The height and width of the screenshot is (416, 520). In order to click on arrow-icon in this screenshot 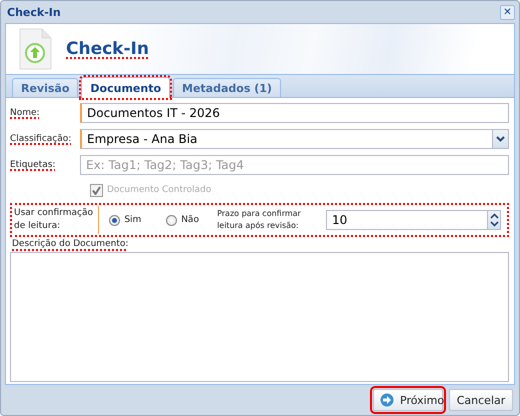, I will do `click(387, 400)`.